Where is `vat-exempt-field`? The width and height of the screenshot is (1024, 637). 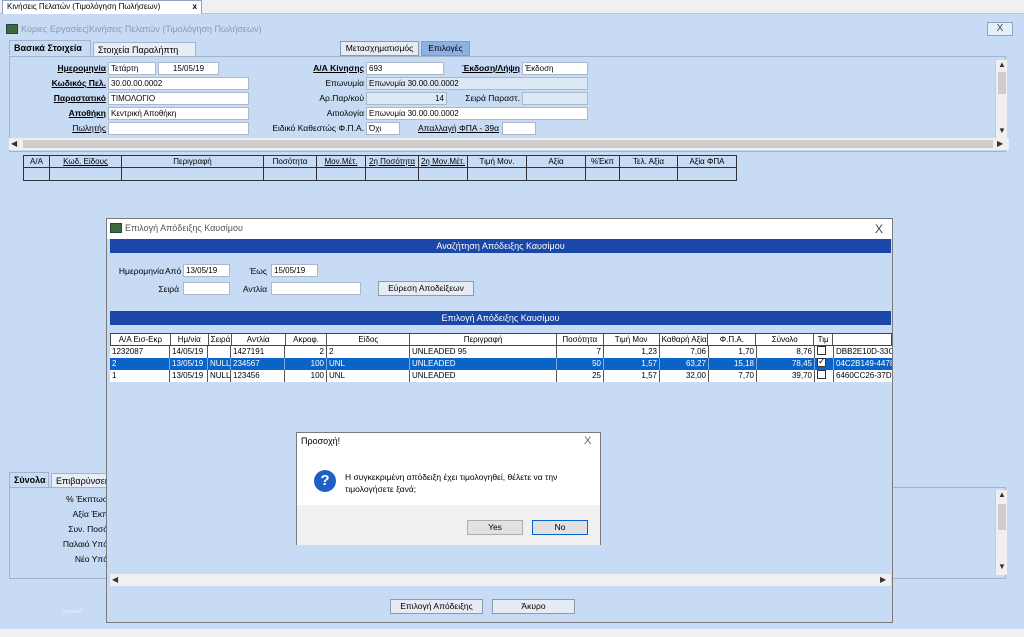
vat-exempt-field is located at coordinates (519, 128).